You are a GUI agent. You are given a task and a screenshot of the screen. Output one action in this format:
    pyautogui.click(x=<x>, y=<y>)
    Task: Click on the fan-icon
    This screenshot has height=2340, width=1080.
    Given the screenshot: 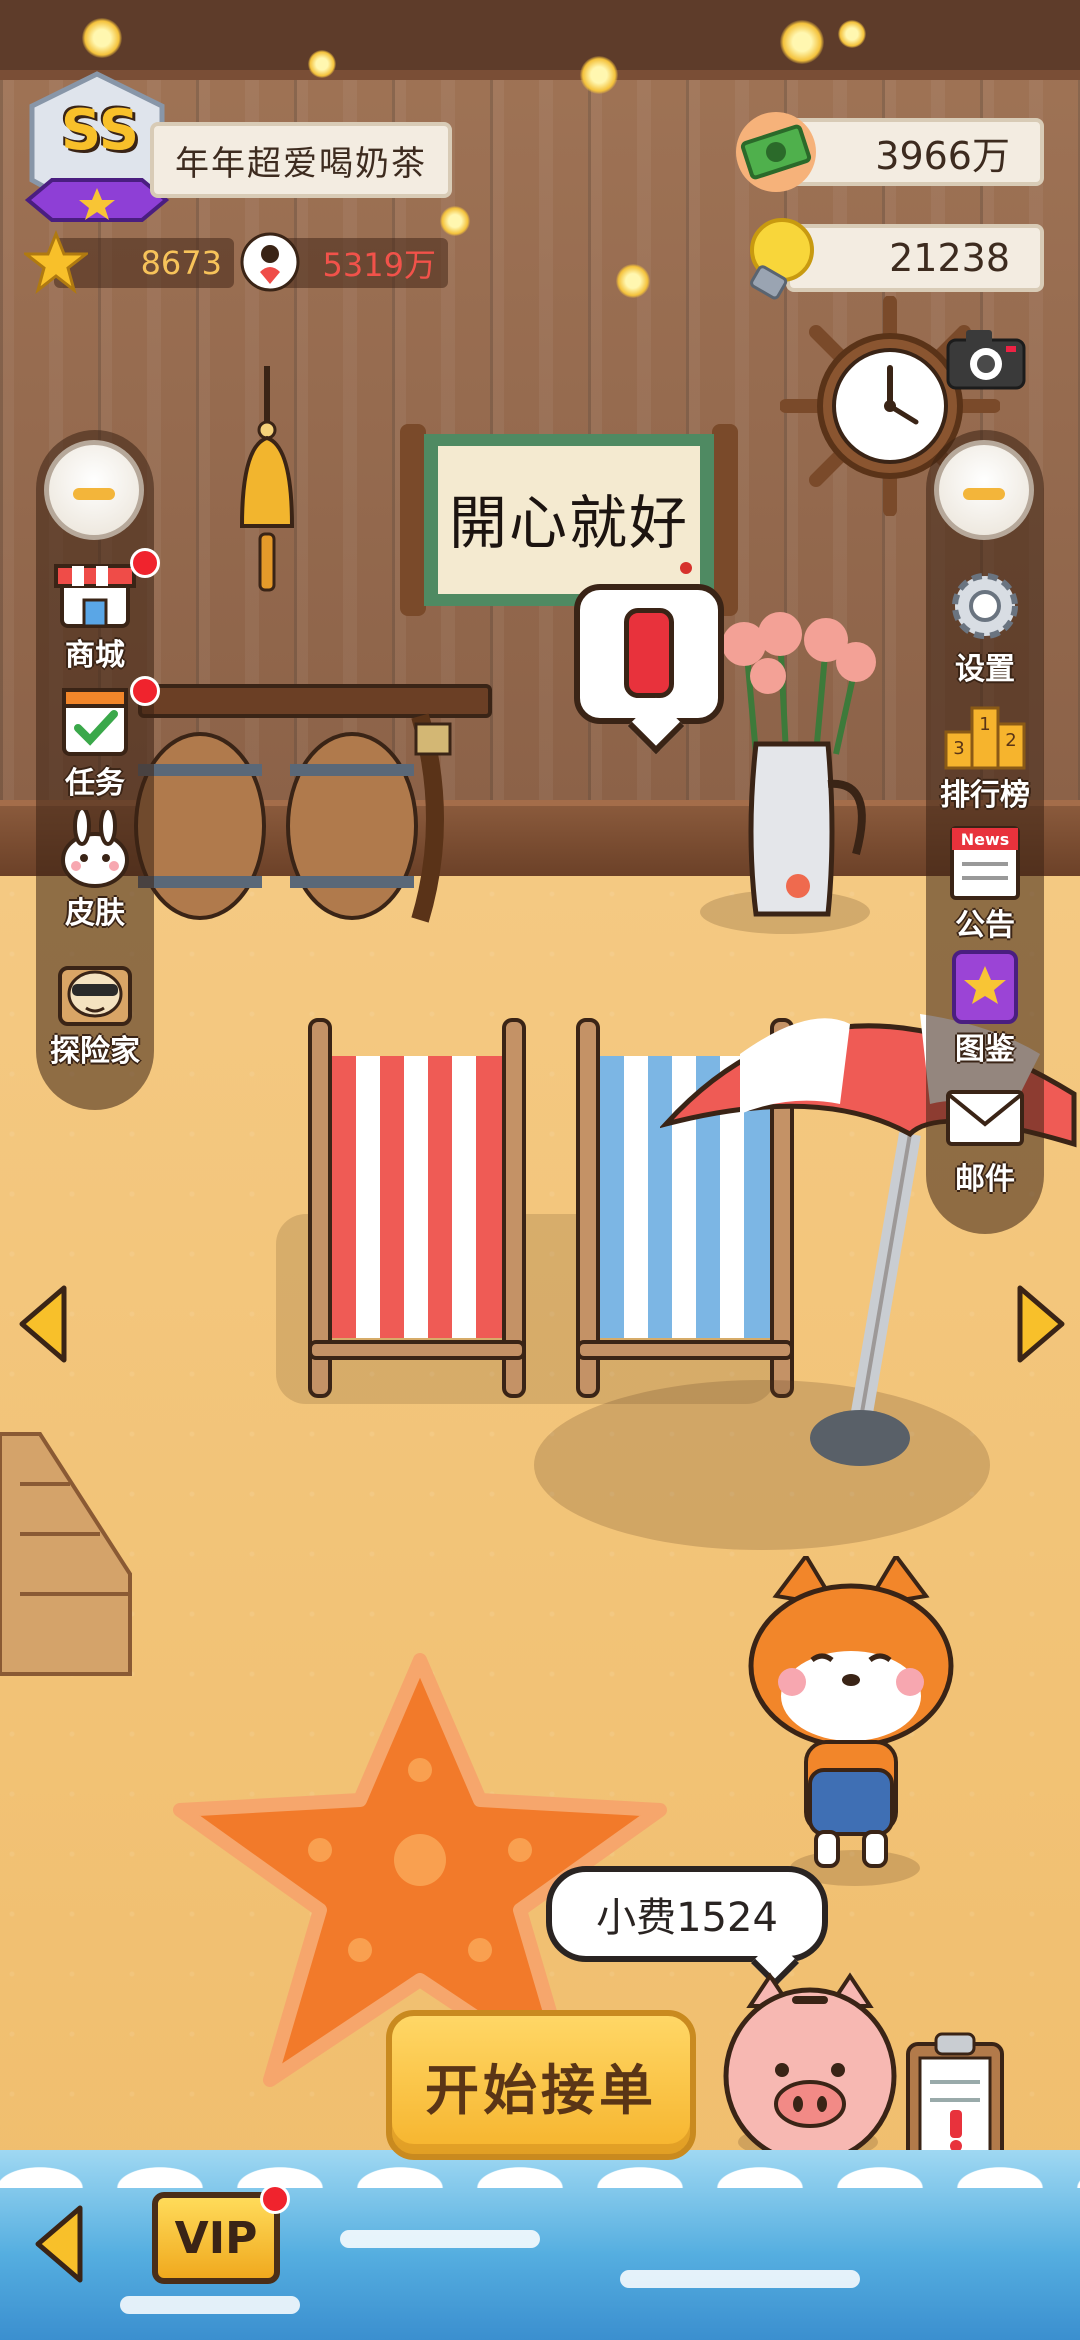 What is the action you would take?
    pyautogui.click(x=270, y=262)
    